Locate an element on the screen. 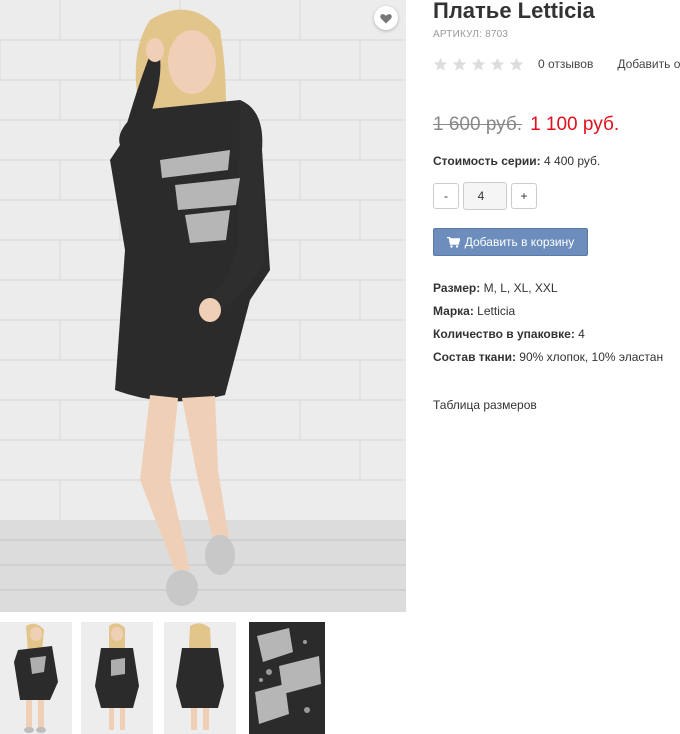 The width and height of the screenshot is (680, 734). thumbnail-2-image is located at coordinates (117, 678).